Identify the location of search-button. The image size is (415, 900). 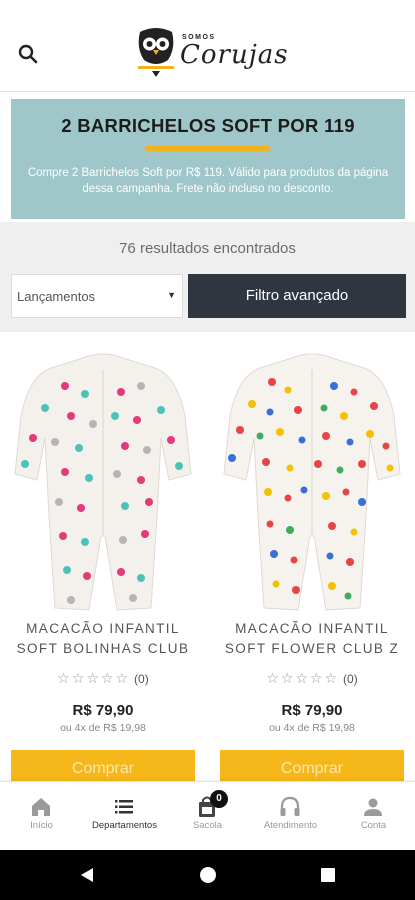
(29, 55).